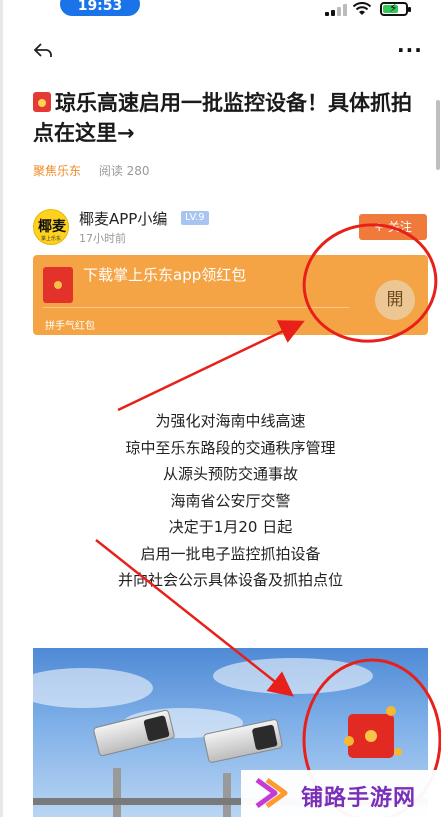  What do you see at coordinates (271, 793) in the screenshot?
I see `watermark-logo-icon` at bounding box center [271, 793].